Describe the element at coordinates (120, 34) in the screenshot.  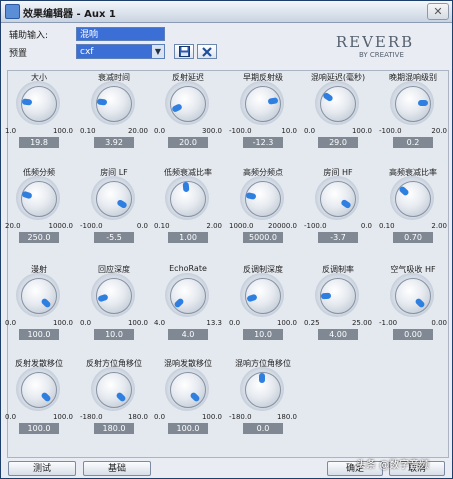
I see `aux-input-field: 混响` at that location.